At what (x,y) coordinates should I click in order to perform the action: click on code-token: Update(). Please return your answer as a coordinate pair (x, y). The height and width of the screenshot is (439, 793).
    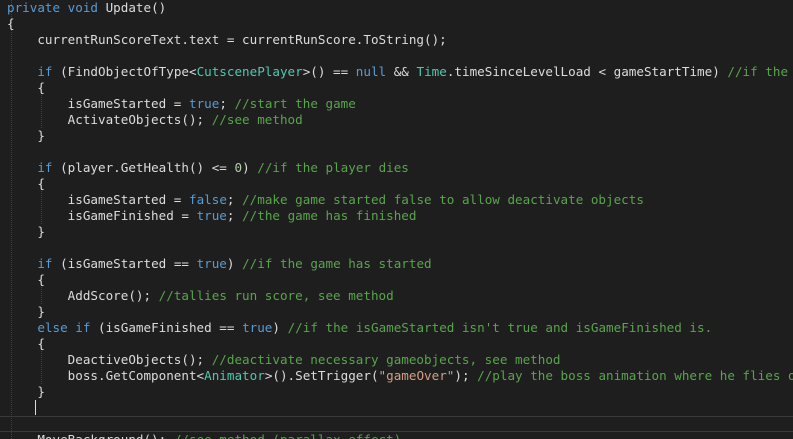
    Looking at the image, I should click on (132, 7).